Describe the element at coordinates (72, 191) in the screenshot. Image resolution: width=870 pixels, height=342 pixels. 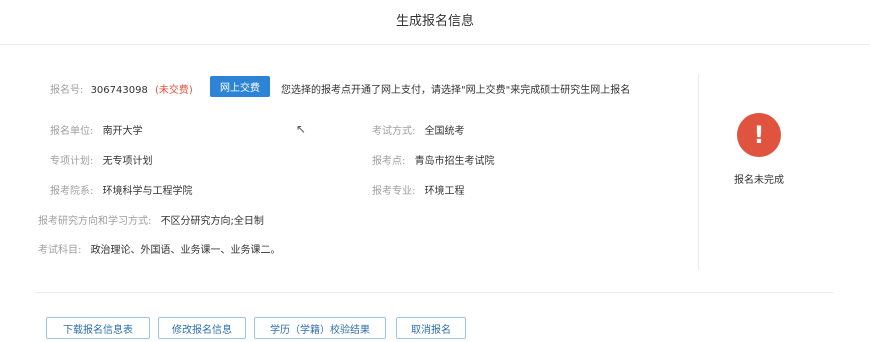
I see `dept-label: 报考院系:` at that location.